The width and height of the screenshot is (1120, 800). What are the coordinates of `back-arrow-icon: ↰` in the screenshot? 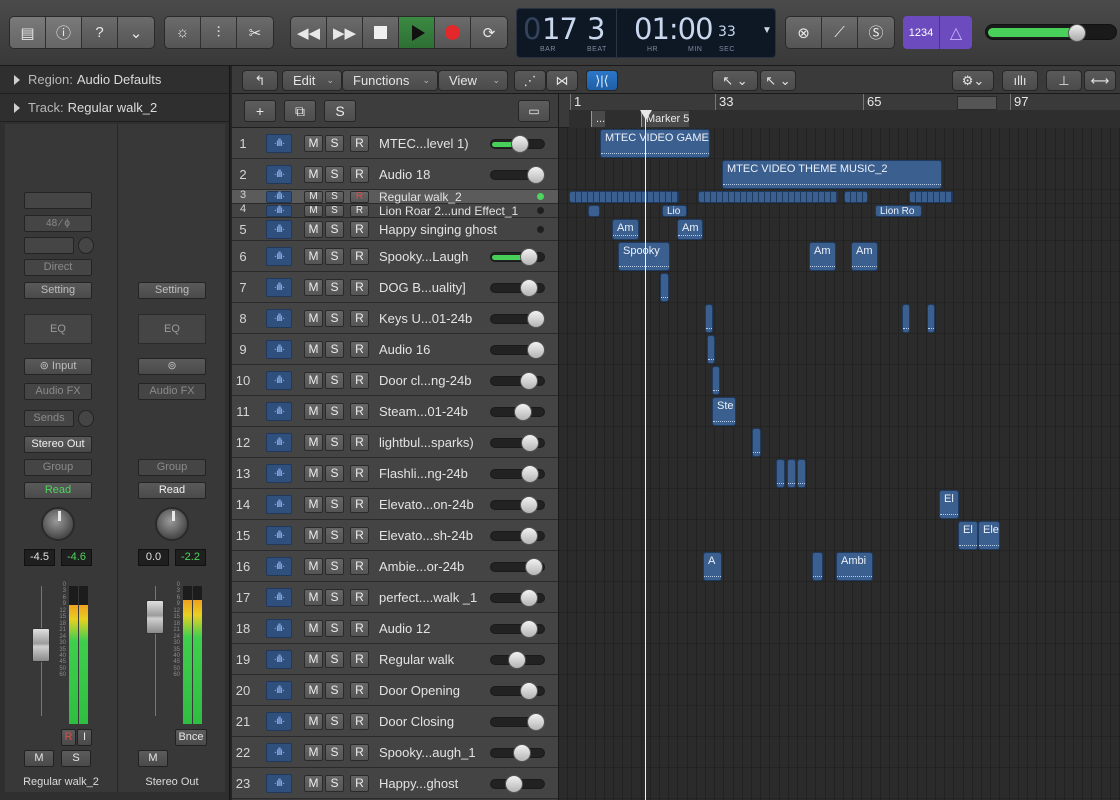 It's located at (260, 80).